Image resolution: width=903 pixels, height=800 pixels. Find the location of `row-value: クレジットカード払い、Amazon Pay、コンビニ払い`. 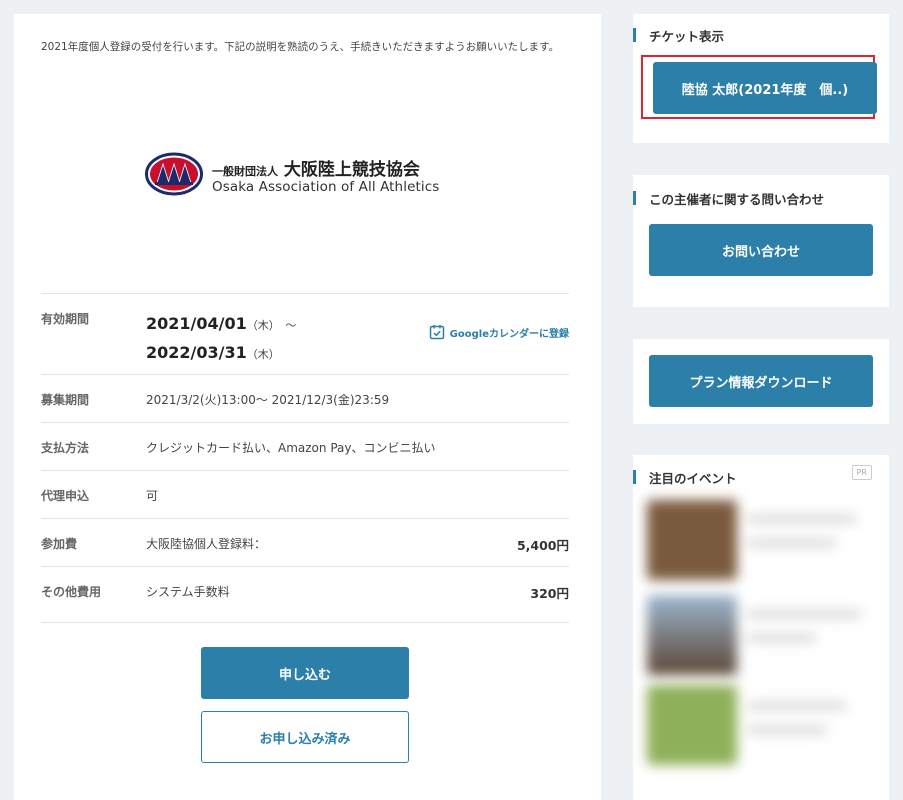

row-value: クレジットカード払い、Amazon Pay、コンビニ払い is located at coordinates (291, 448).